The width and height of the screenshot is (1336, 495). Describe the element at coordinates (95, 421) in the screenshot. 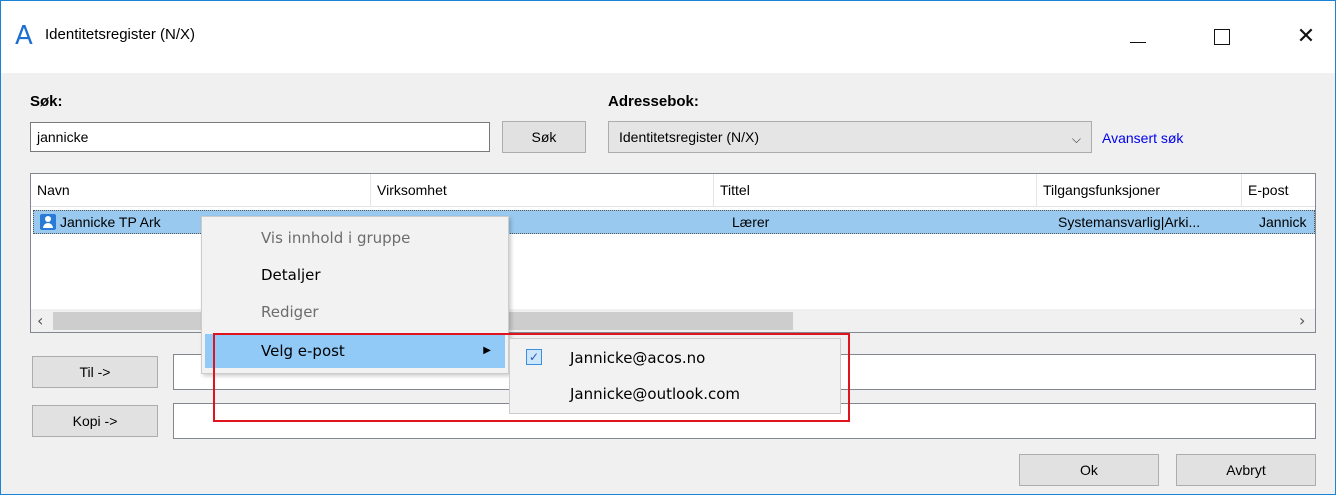

I see `cc-button: Kopi ->` at that location.